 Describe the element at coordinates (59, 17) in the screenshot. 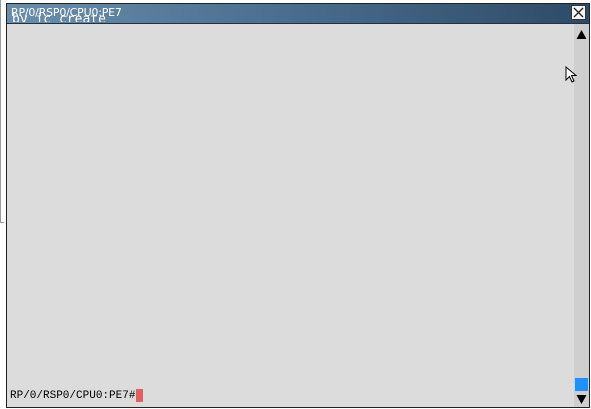

I see `overlay-text: by ic create` at that location.